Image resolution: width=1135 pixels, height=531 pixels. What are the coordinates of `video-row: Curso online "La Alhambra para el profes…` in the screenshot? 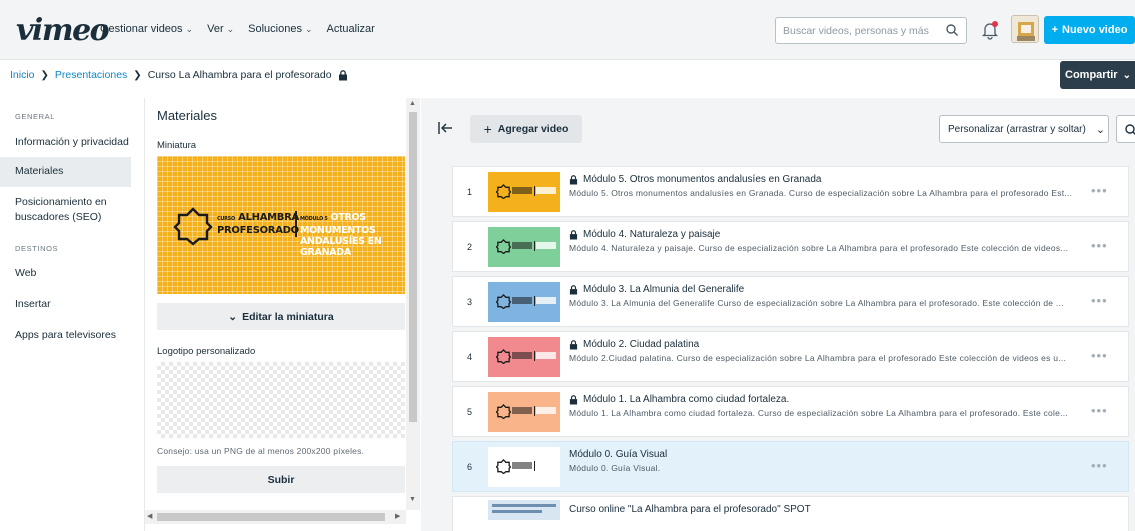 It's located at (790, 513).